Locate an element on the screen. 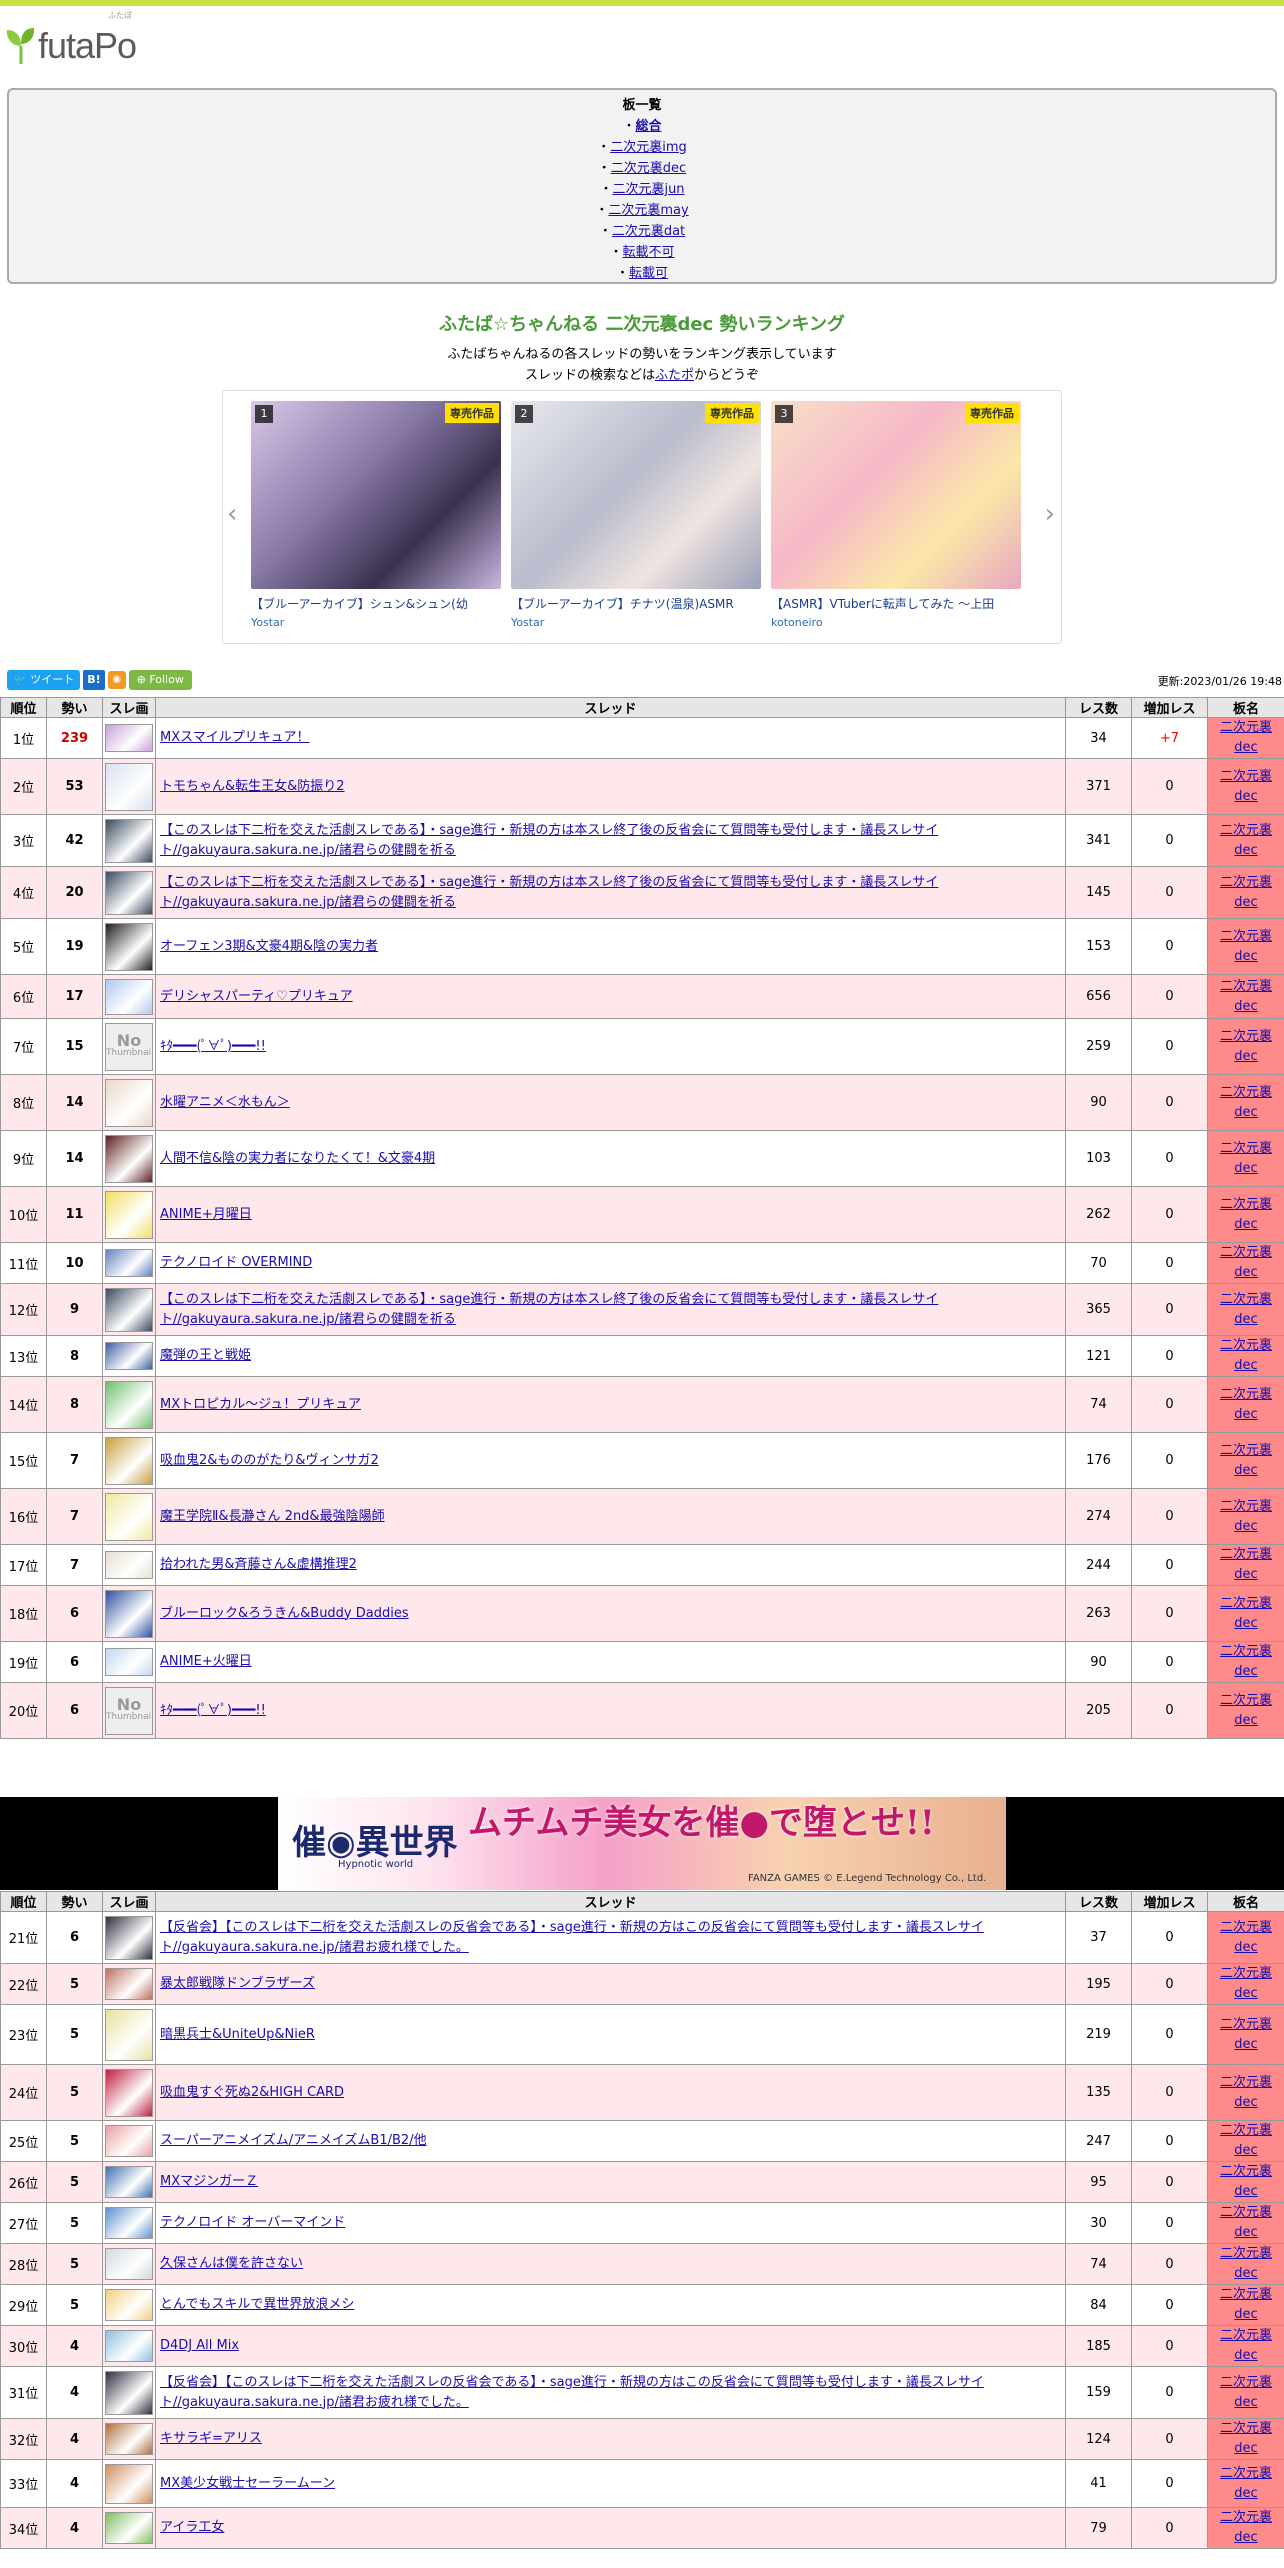  rss-icon: ◉ is located at coordinates (116, 680).